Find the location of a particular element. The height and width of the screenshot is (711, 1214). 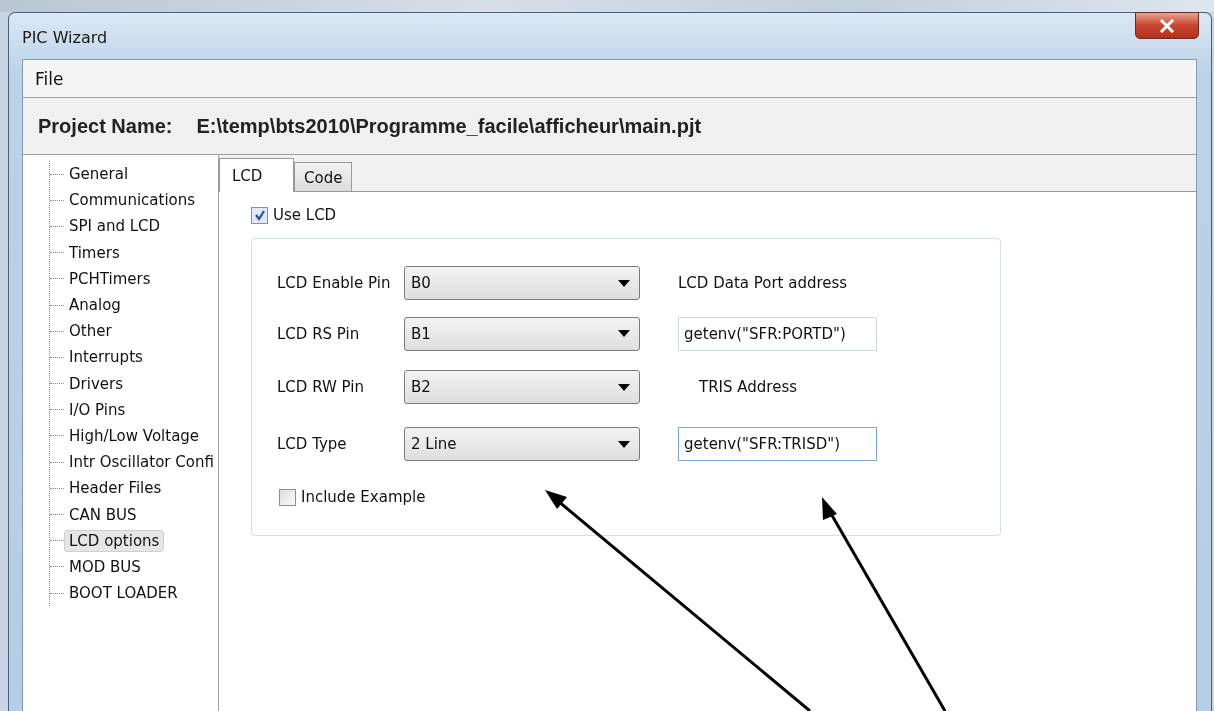

tree-item: Interrupts is located at coordinates (106, 357).